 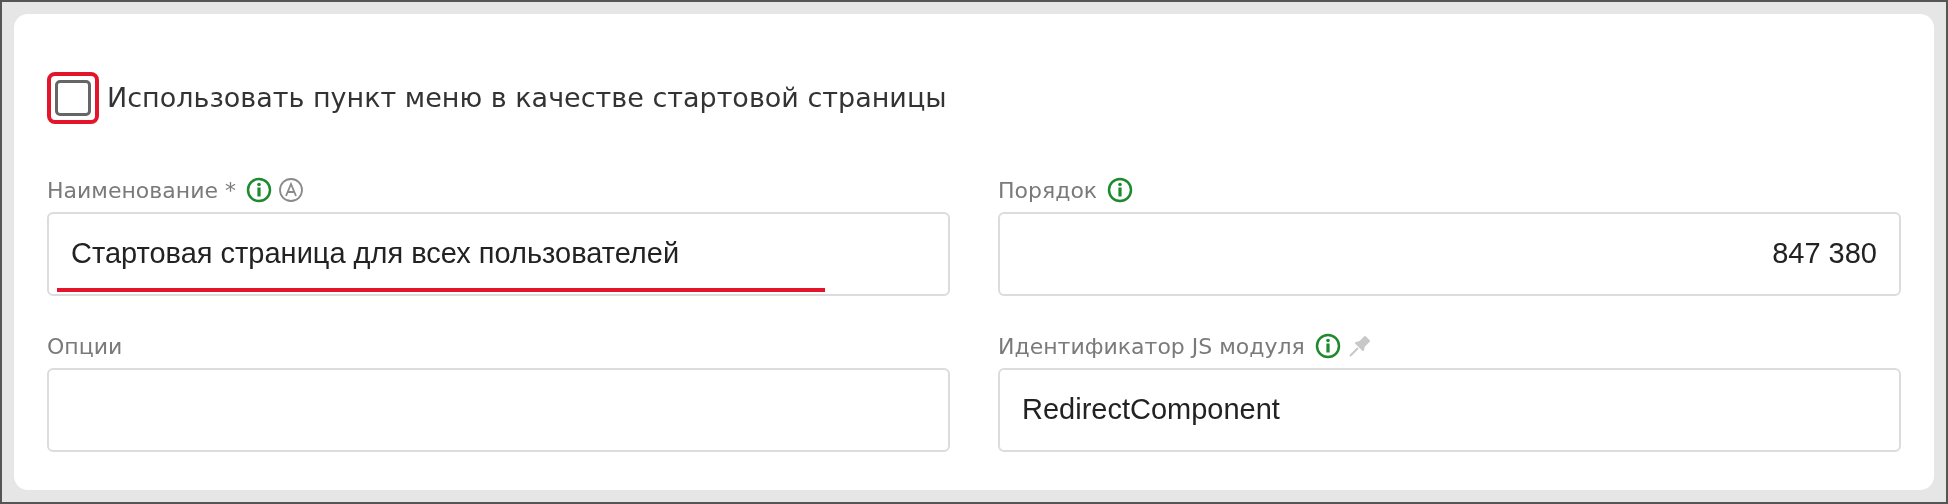 I want to click on field-label: Идентификатор JS модуля, so click(x=1151, y=346).